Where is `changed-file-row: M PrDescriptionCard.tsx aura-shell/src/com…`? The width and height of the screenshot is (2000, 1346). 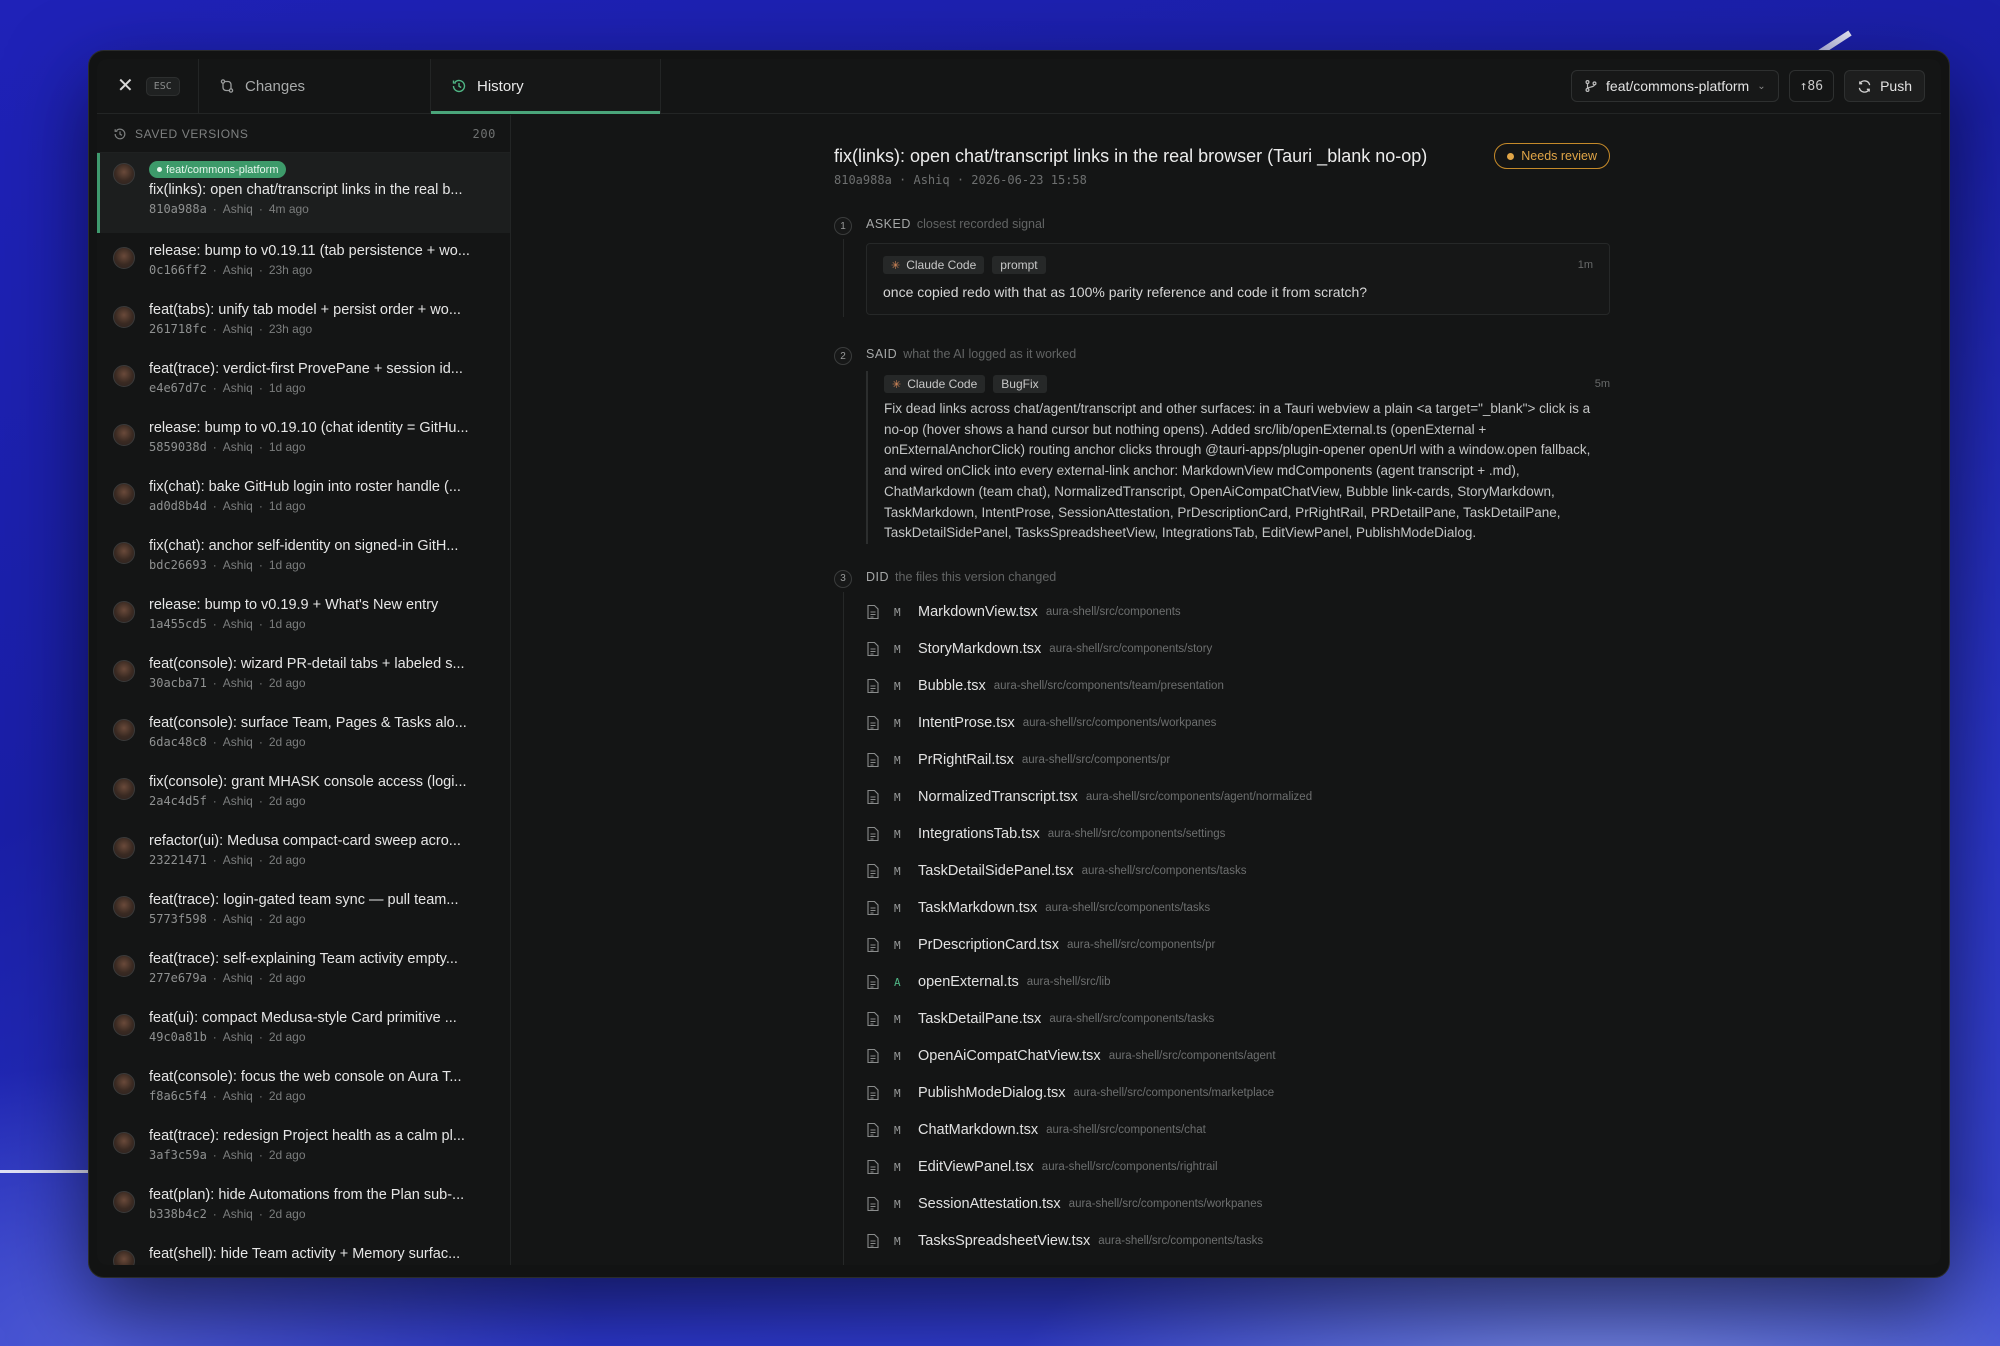 changed-file-row: M PrDescriptionCard.tsx aura-shell/src/com… is located at coordinates (1238, 945).